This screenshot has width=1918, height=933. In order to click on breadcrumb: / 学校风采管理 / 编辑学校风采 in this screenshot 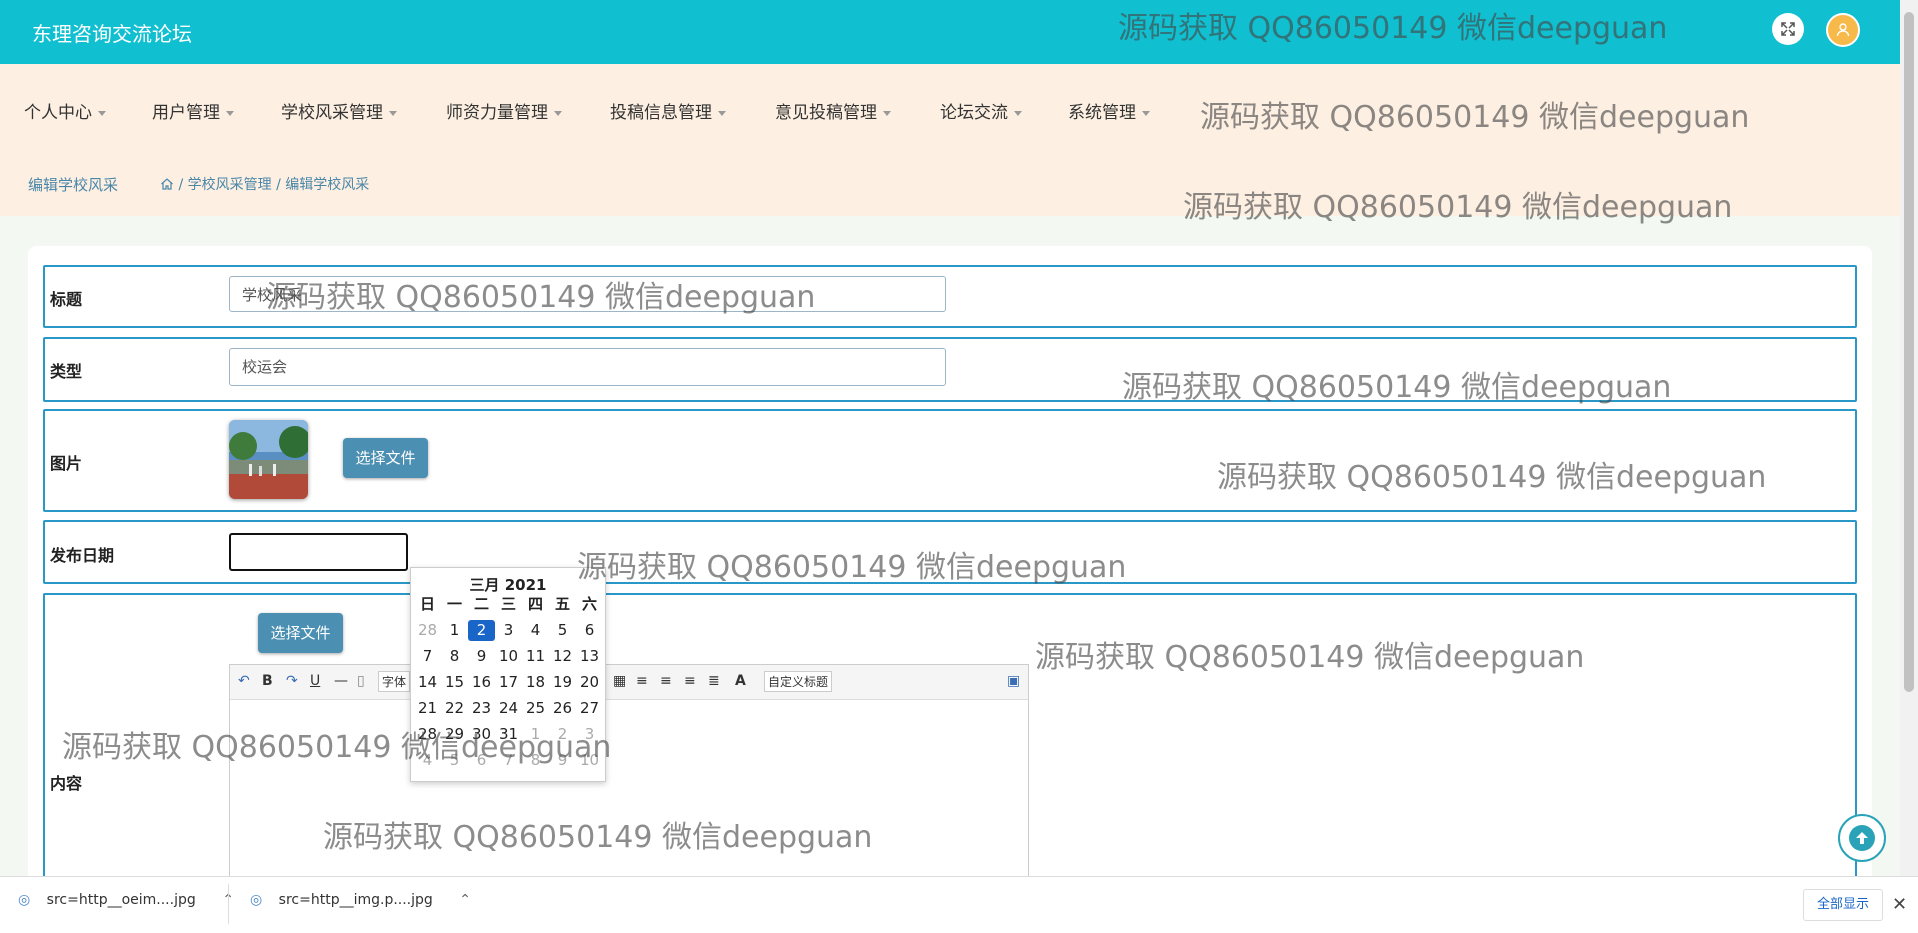, I will do `click(264, 184)`.